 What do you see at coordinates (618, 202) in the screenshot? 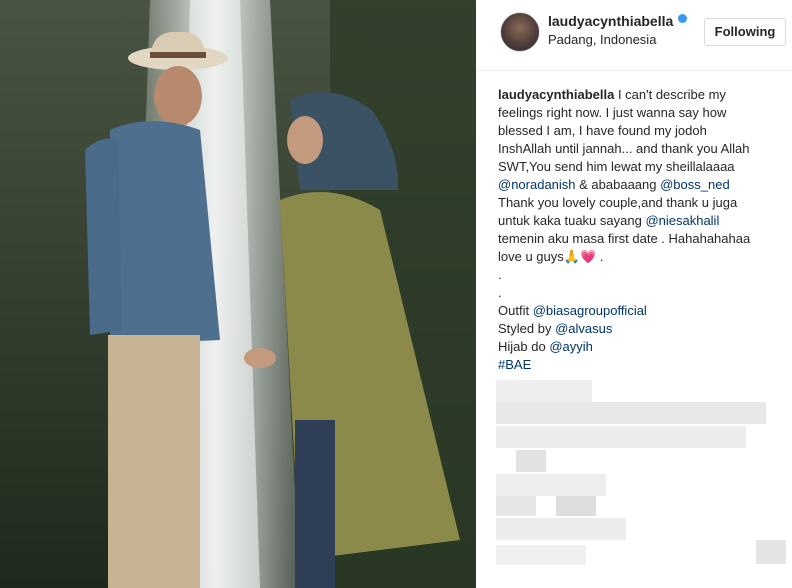
I see `caption-line: Thank you lovely couple,and thank u juga` at bounding box center [618, 202].